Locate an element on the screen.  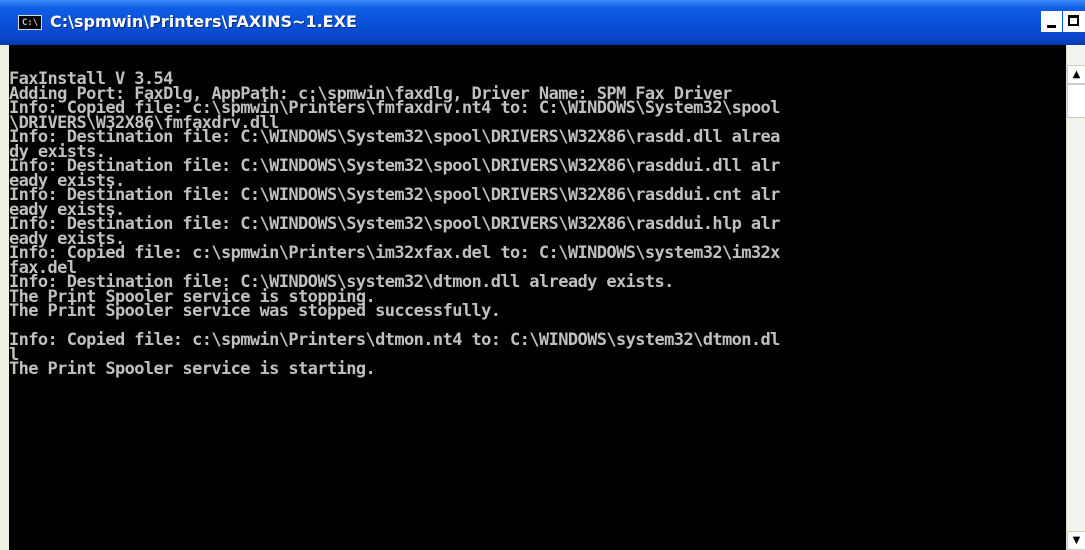
console-line: The Print Spooler service is starting. is located at coordinates (192, 369).